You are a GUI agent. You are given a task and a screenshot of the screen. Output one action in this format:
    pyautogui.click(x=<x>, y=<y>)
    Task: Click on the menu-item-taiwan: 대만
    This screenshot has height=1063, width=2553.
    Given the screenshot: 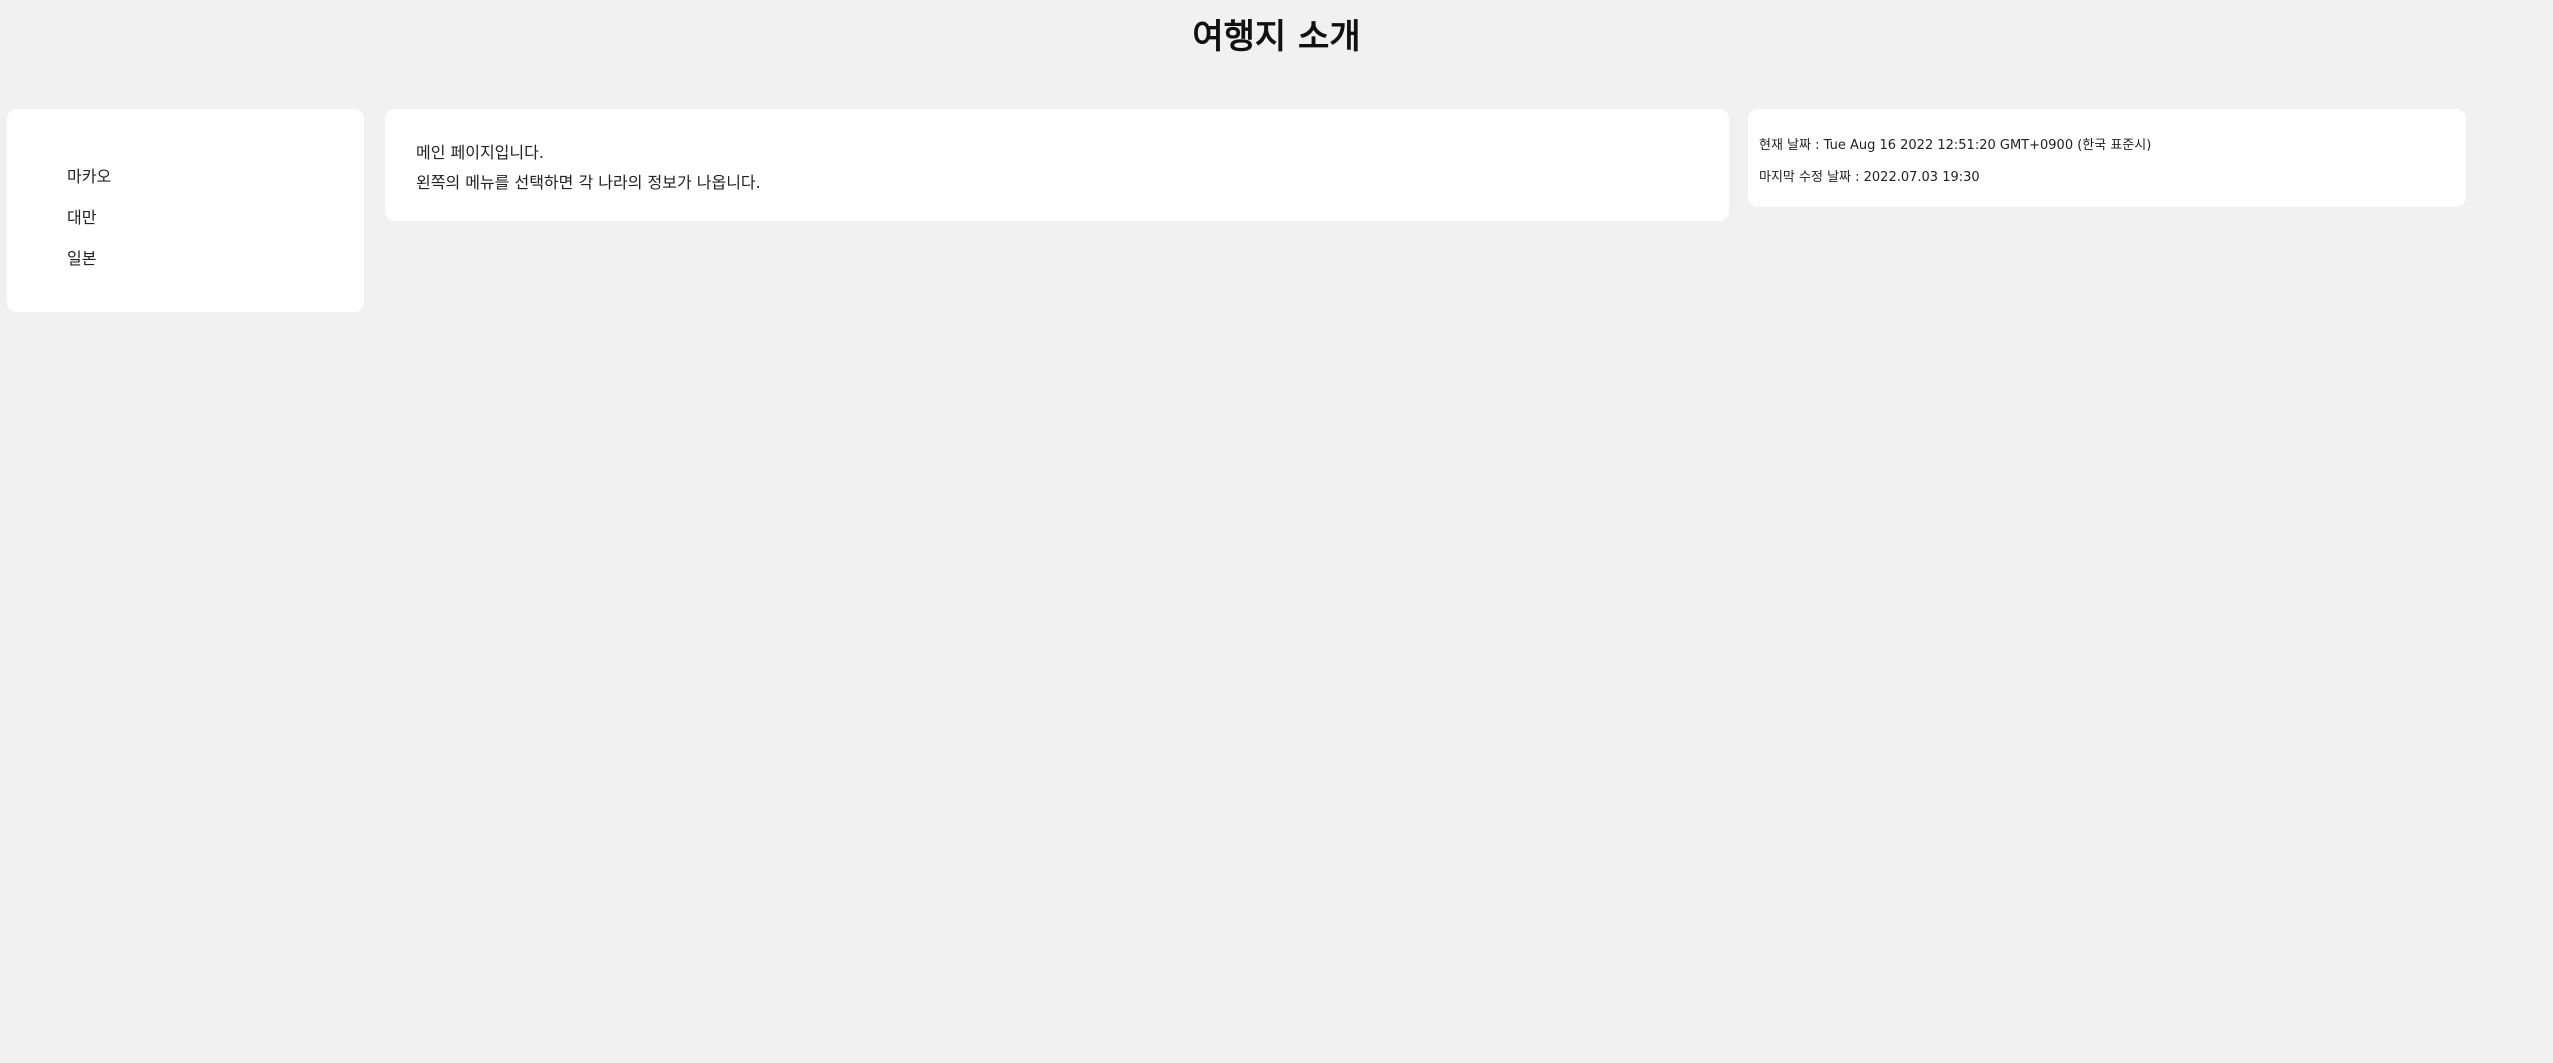 What is the action you would take?
    pyautogui.click(x=89, y=217)
    